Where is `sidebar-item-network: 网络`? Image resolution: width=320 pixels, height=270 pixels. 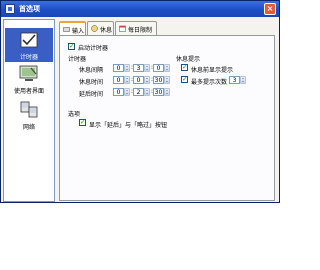 sidebar-item-network: 网络 is located at coordinates (29, 115).